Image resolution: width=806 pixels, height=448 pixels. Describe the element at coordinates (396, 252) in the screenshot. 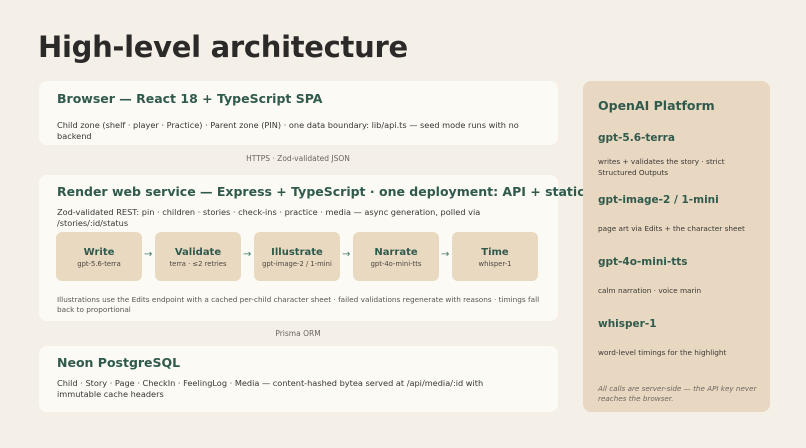

I see `step-name: Narrate` at that location.